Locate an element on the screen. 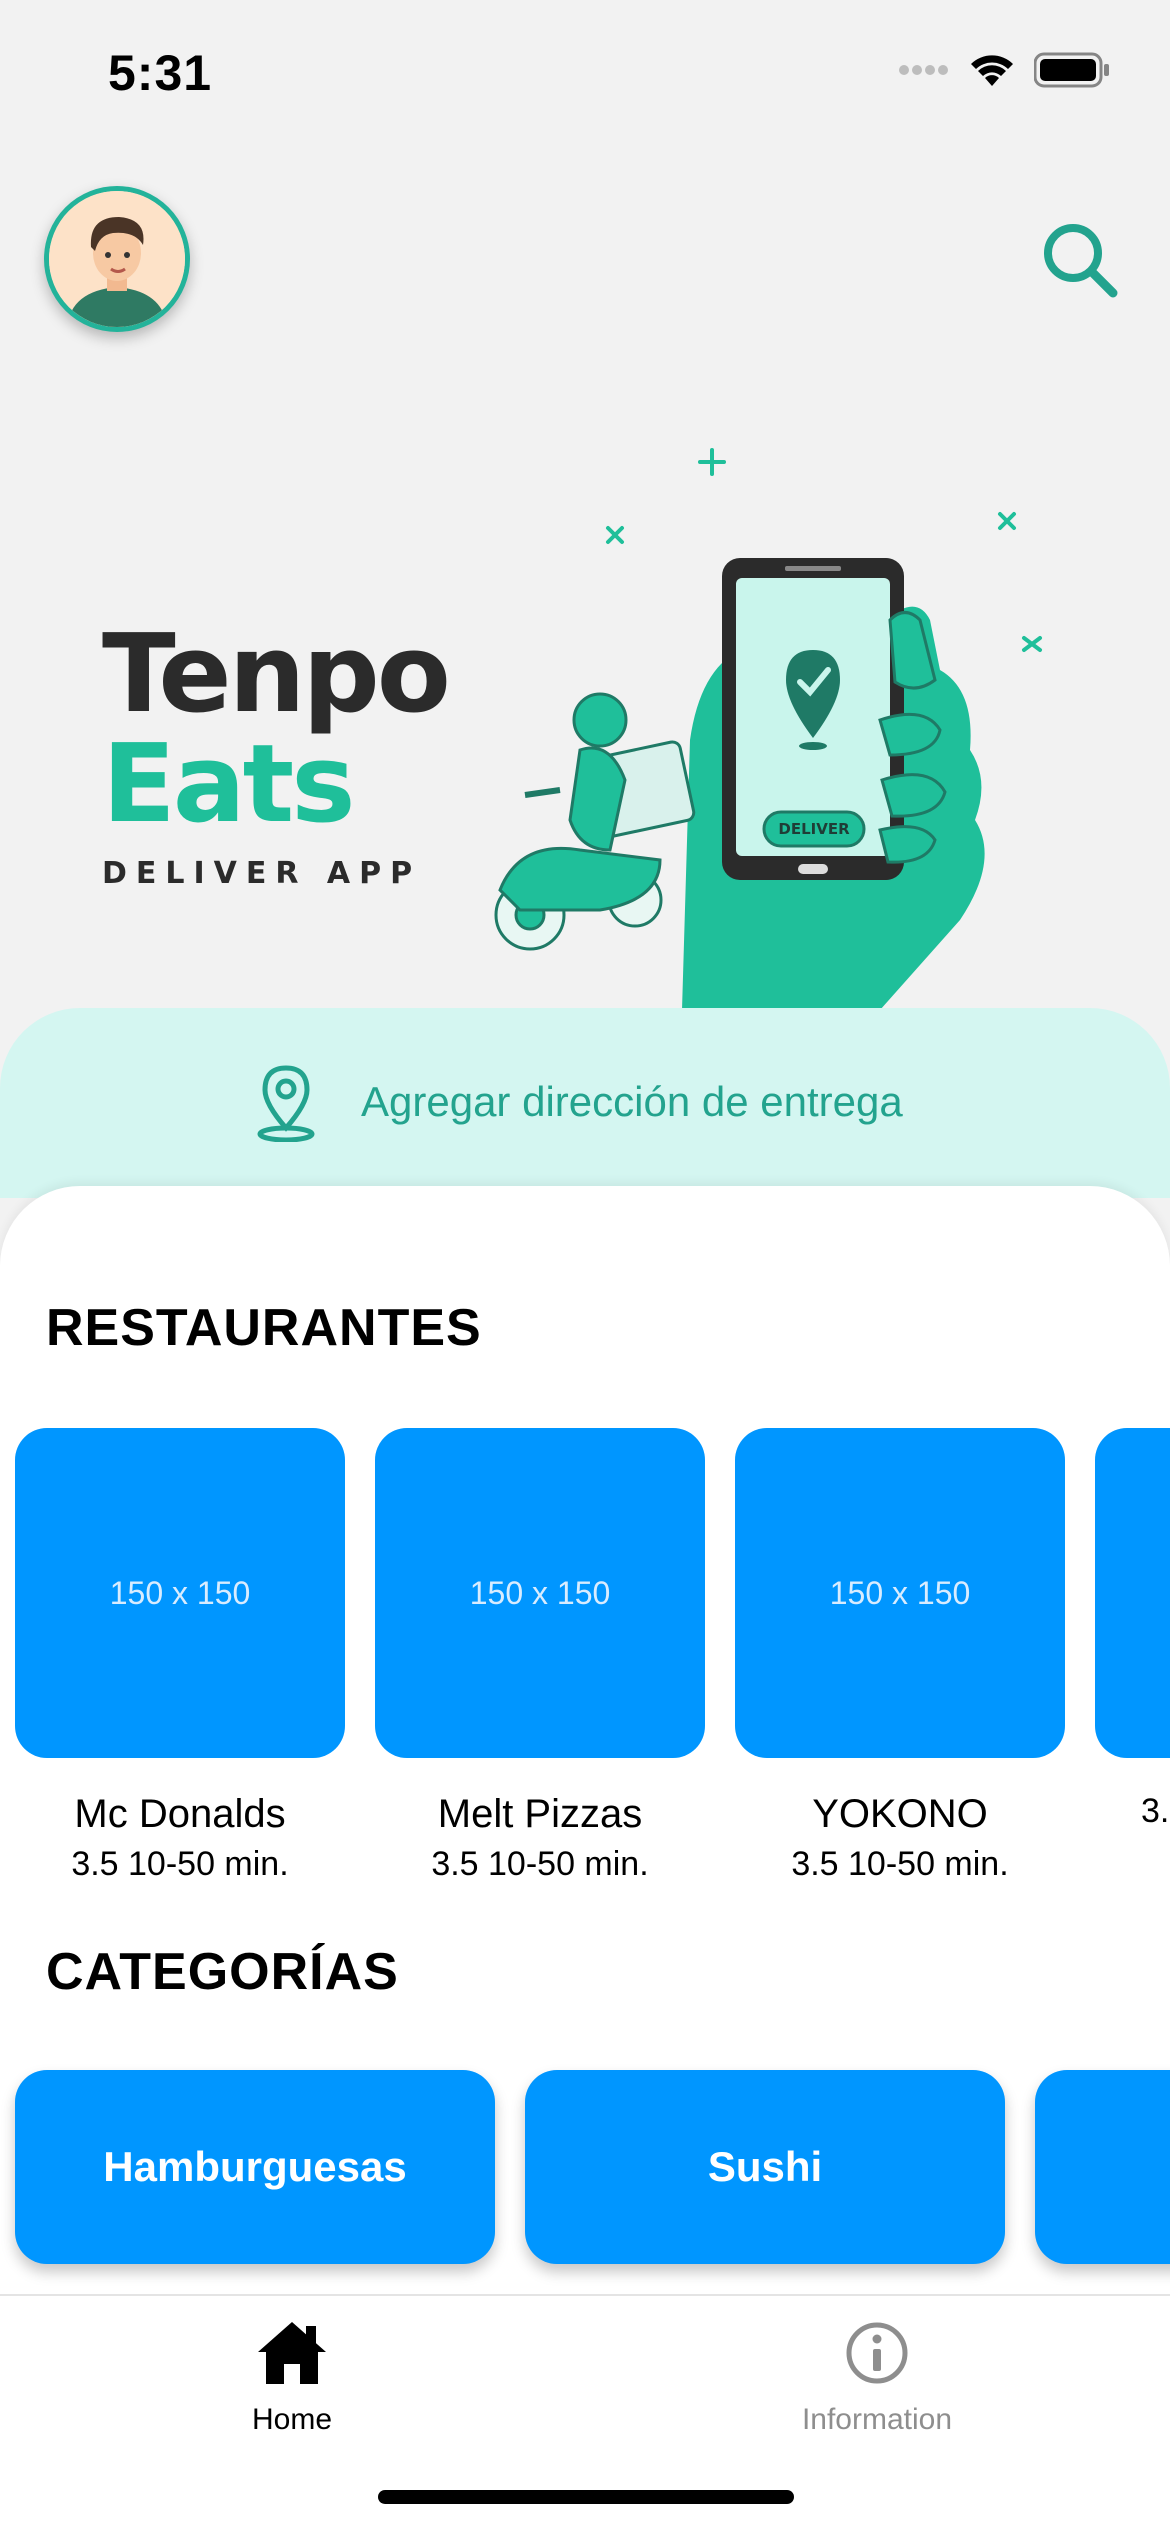 The height and width of the screenshot is (2534, 1170). search-icon is located at coordinates (1081, 261).